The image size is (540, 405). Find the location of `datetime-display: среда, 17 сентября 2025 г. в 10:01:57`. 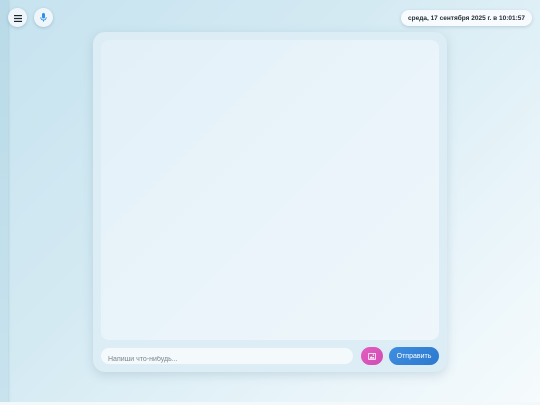

datetime-display: среда, 17 сентября 2025 г. в 10:01:57 is located at coordinates (466, 18).